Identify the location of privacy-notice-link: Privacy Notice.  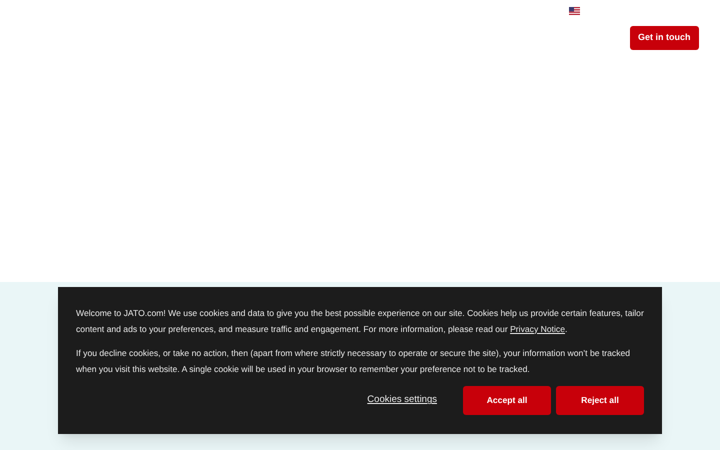
(537, 329).